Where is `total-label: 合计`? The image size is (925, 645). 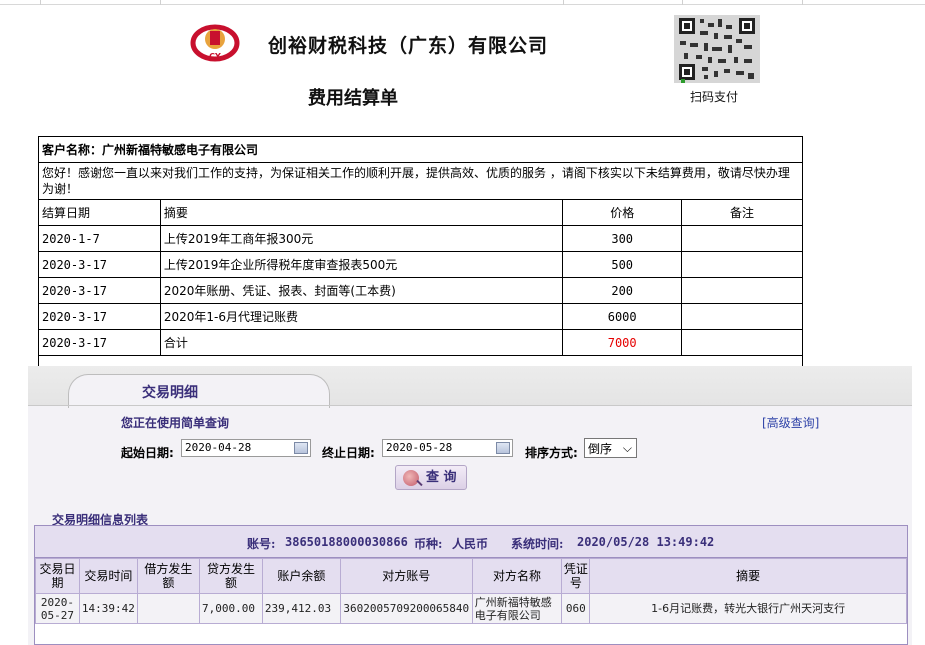 total-label: 合计 is located at coordinates (361, 342).